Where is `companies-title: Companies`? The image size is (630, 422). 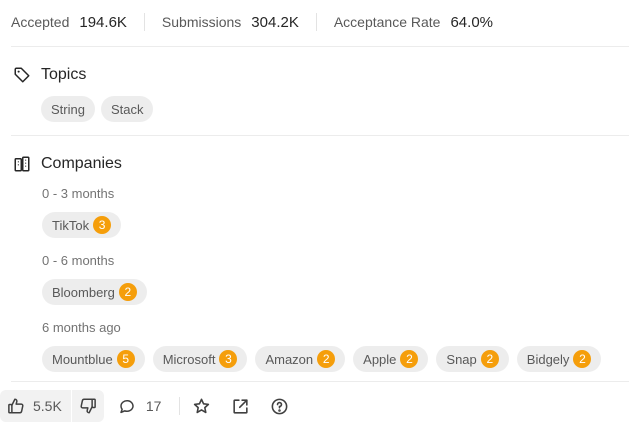 companies-title: Companies is located at coordinates (81, 163).